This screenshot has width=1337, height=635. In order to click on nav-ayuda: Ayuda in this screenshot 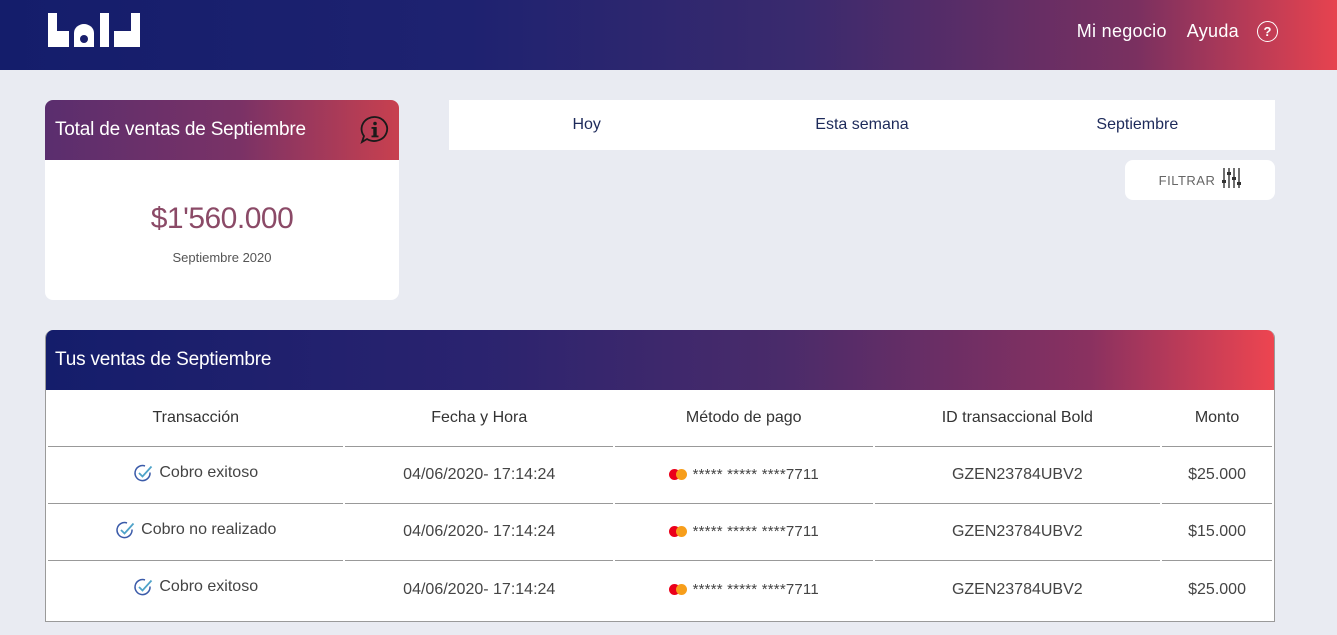, I will do `click(1213, 31)`.